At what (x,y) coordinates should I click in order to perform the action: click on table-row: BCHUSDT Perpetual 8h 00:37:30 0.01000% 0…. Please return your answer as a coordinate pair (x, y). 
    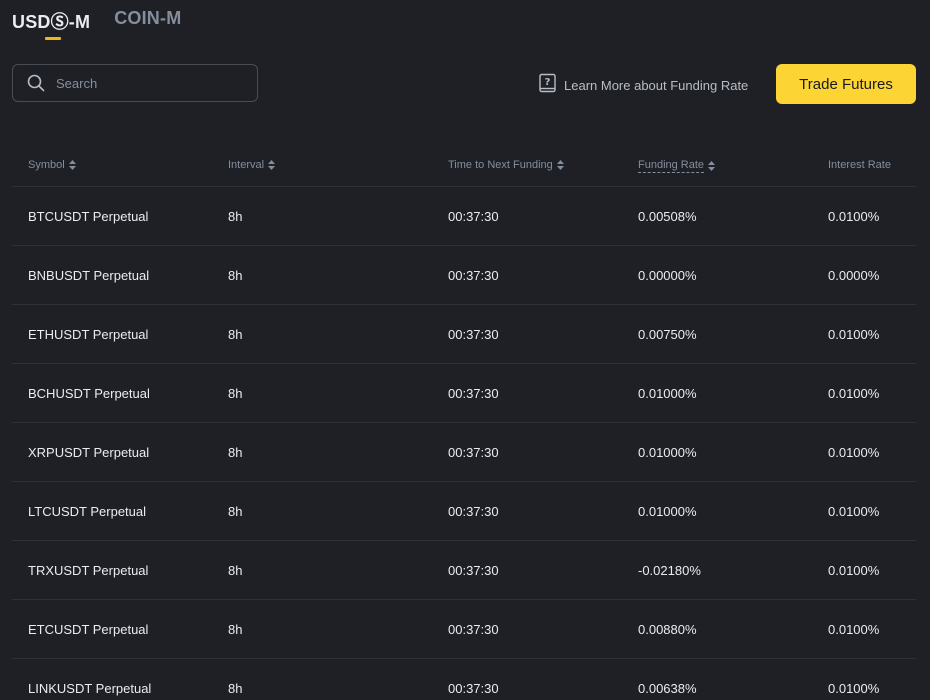
    Looking at the image, I should click on (464, 393).